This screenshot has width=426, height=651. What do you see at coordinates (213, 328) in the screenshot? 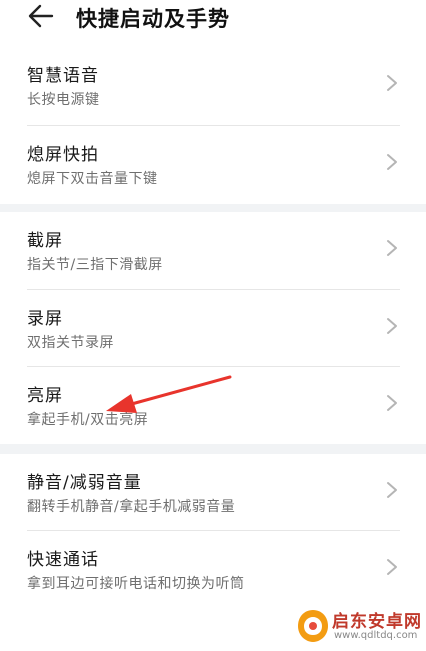
I see `settings-row-screen-record: 录屏 双指关节录屏` at bounding box center [213, 328].